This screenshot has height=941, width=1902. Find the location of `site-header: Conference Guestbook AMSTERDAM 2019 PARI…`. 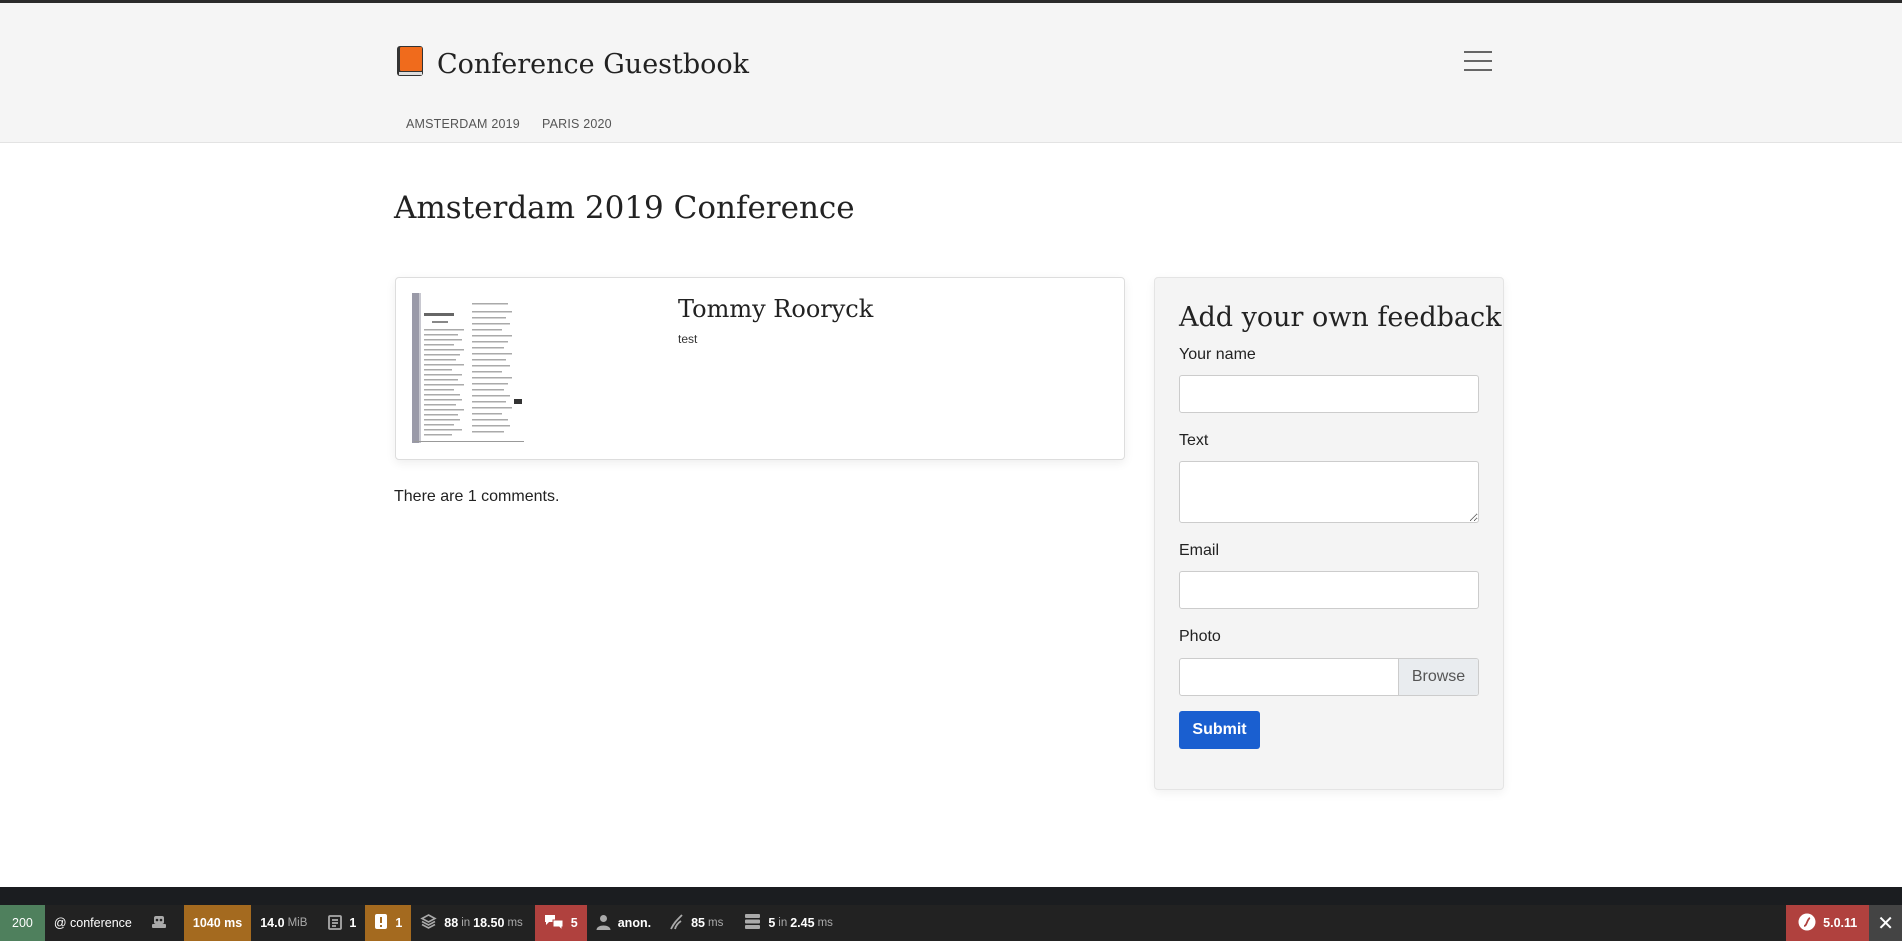

site-header: Conference Guestbook AMSTERDAM 2019 PARI… is located at coordinates (951, 73).